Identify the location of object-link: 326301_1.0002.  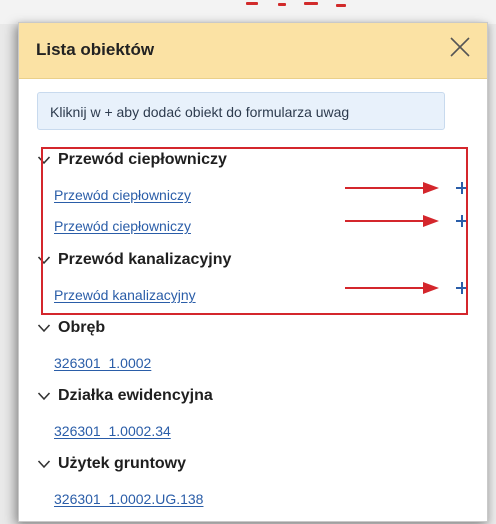
(102, 363).